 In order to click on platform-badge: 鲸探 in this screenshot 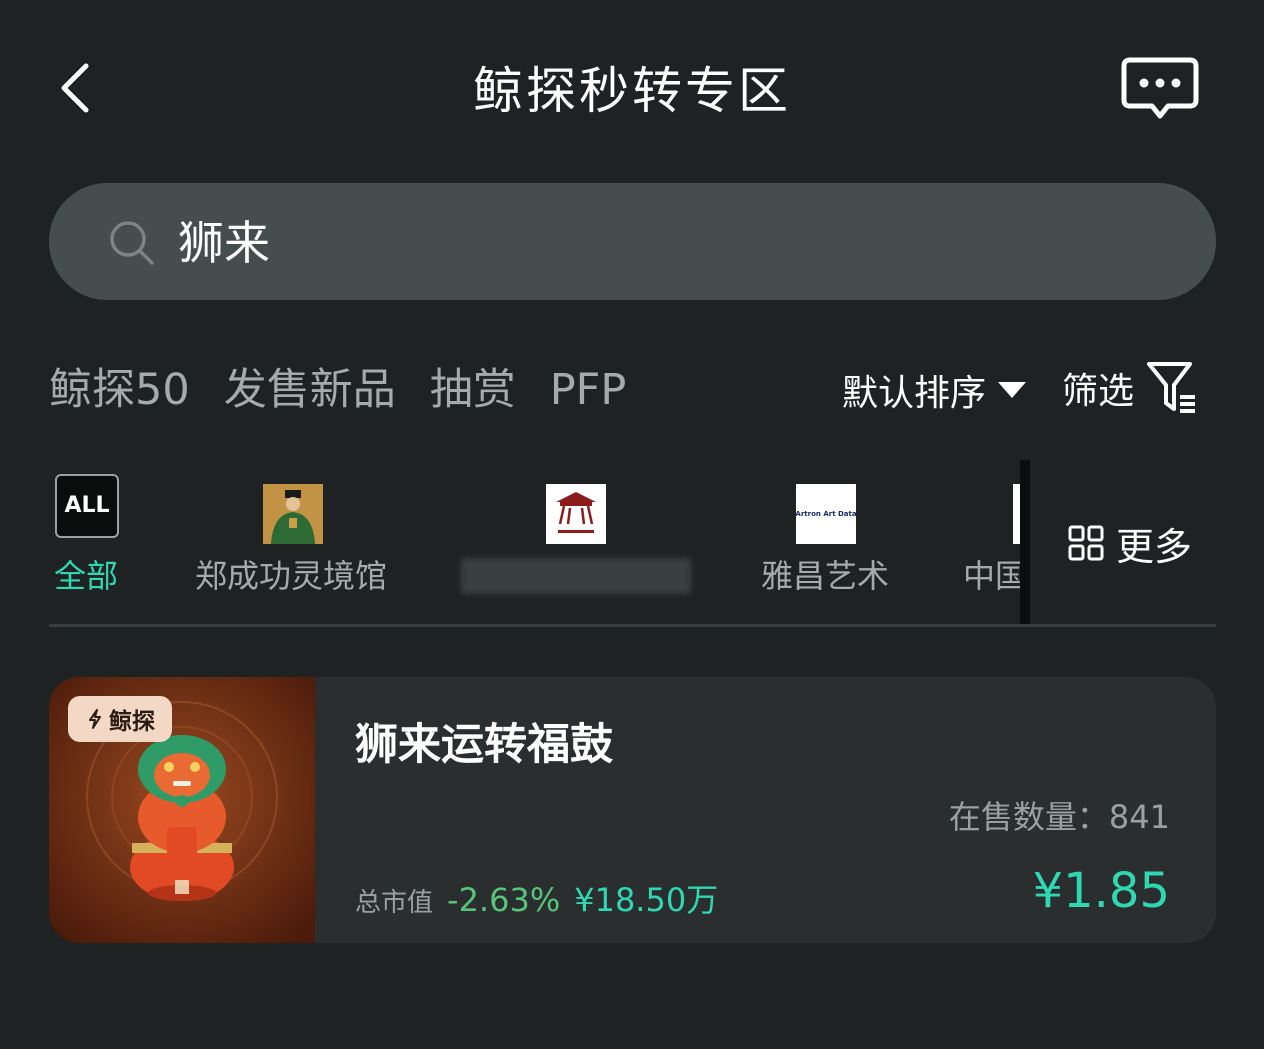, I will do `click(120, 719)`.